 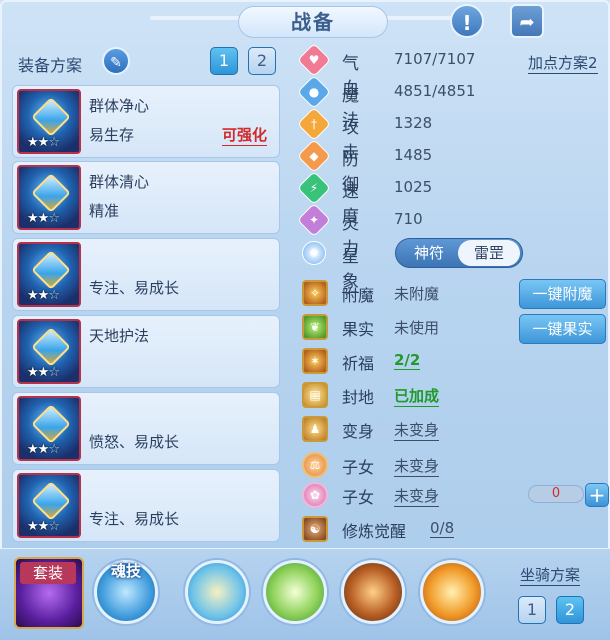 What do you see at coordinates (315, 529) in the screenshot?
I see `cultivation-icon: ☯` at bounding box center [315, 529].